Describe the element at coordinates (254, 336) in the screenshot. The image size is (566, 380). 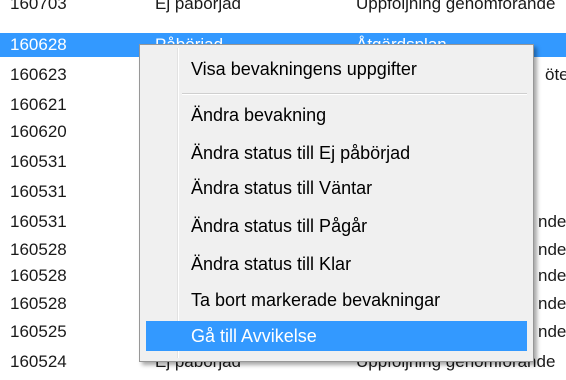
I see `menu-item-label: Gå till Avvikelse` at that location.